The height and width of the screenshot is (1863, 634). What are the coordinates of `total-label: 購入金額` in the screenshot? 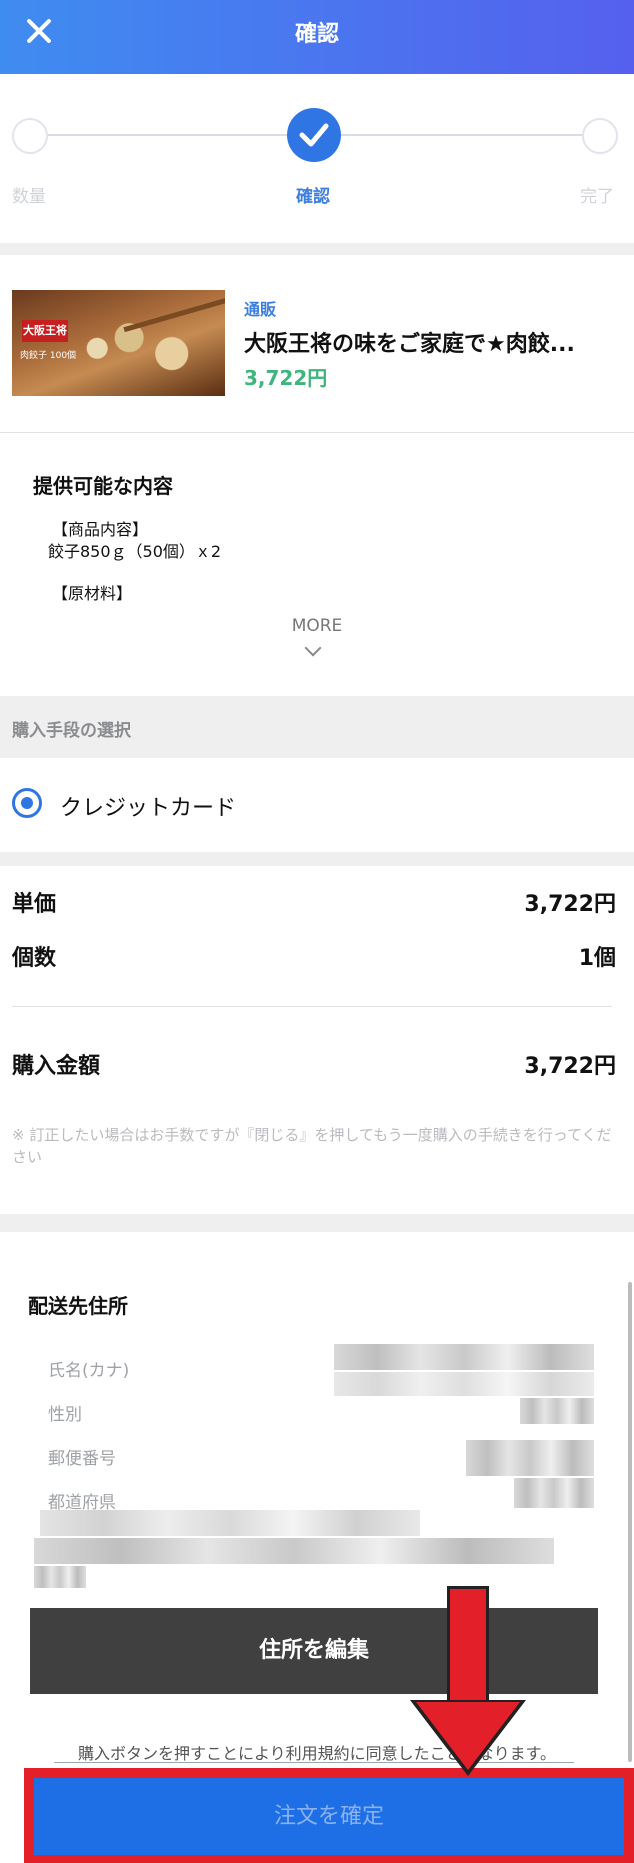 It's located at (56, 1066).